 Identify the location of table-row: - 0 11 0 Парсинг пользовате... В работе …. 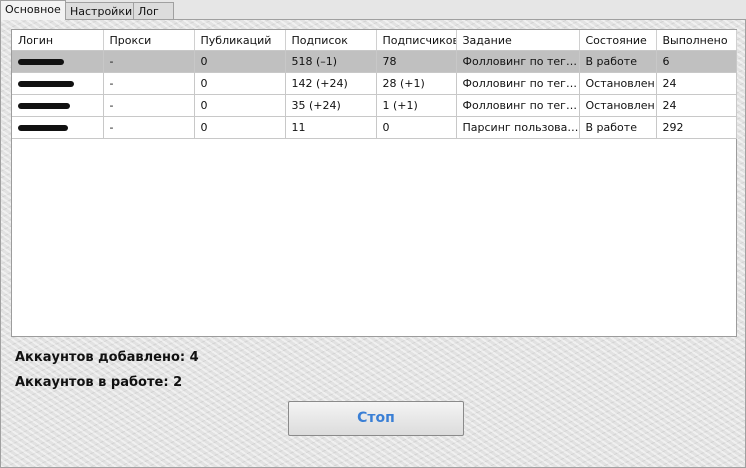
(374, 127).